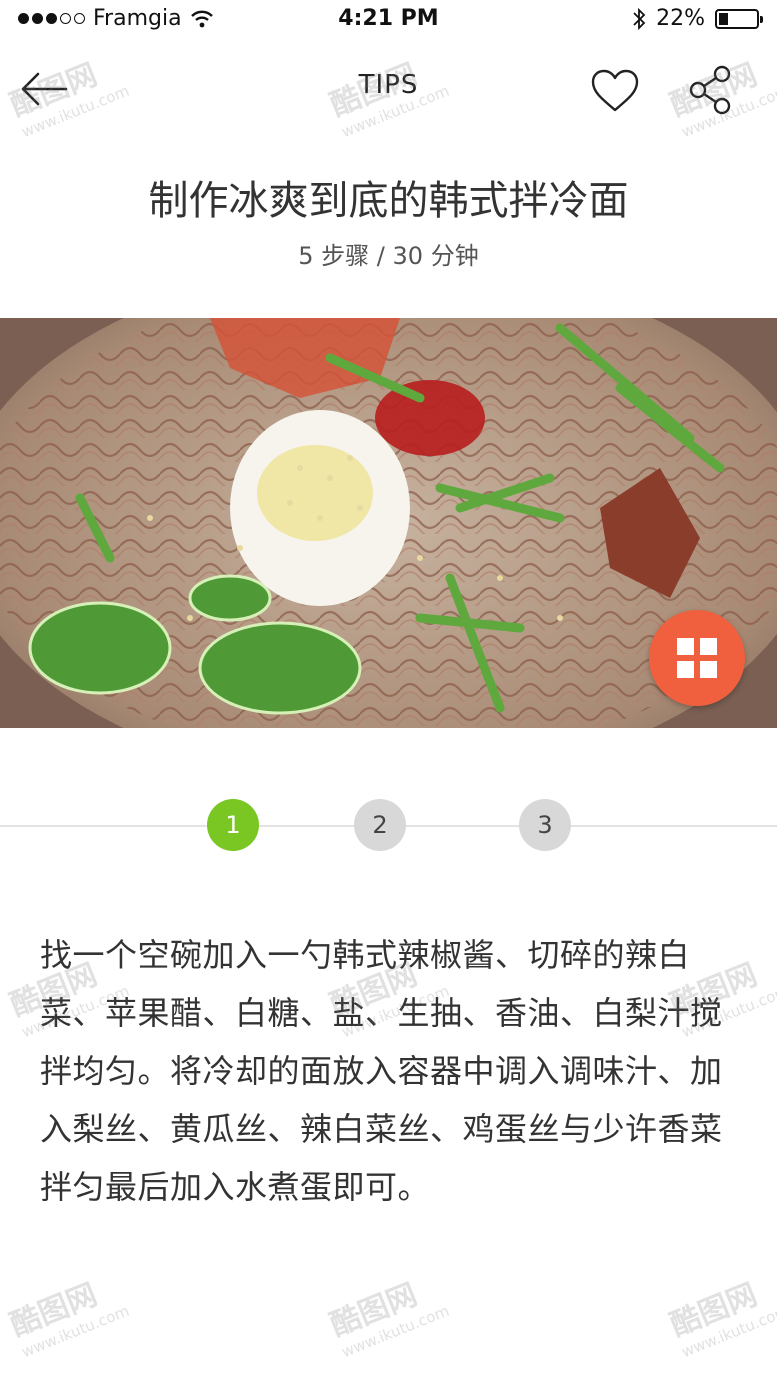 This screenshot has height=1382, width=777. I want to click on battery-percent: 22%, so click(680, 18).